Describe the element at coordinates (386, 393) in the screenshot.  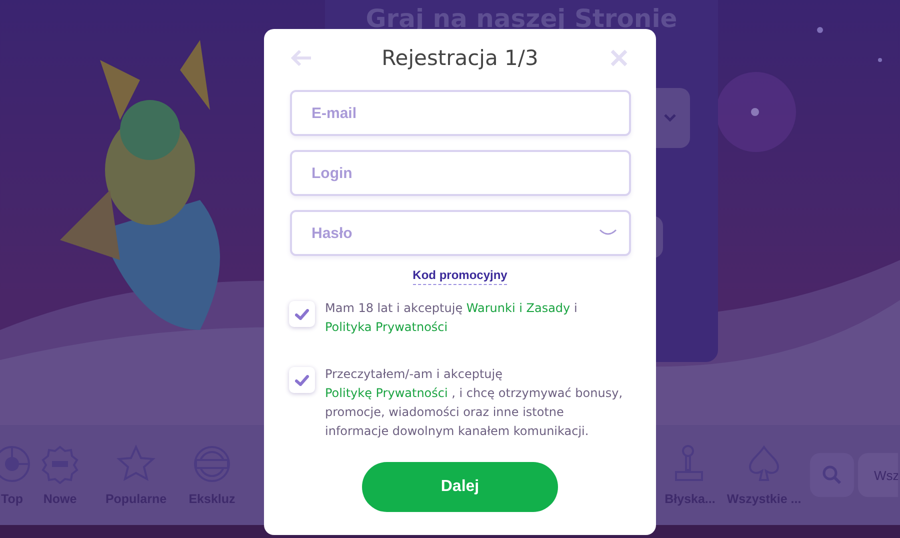
I see `consent-link: Politykę Prywatności` at that location.